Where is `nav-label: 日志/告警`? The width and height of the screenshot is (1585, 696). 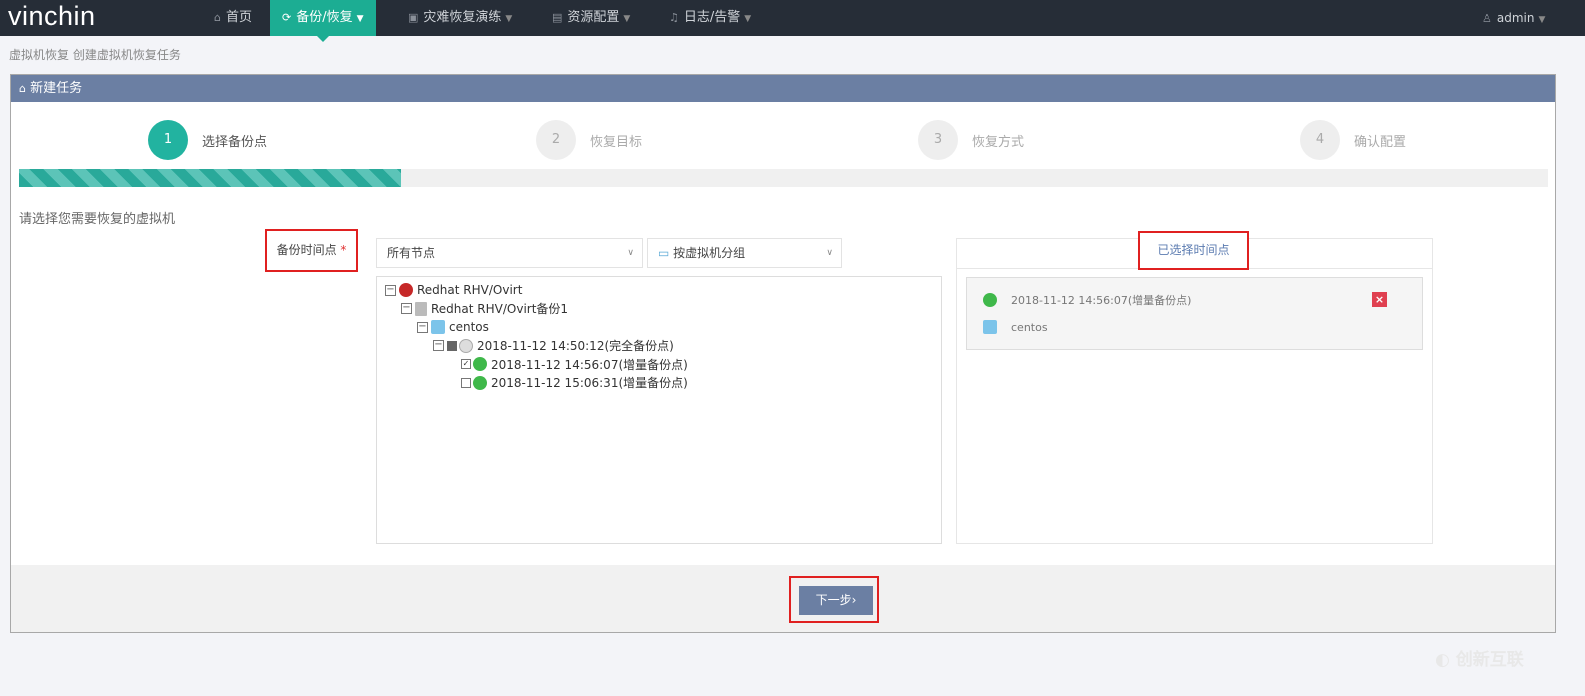 nav-label: 日志/告警 is located at coordinates (712, 17).